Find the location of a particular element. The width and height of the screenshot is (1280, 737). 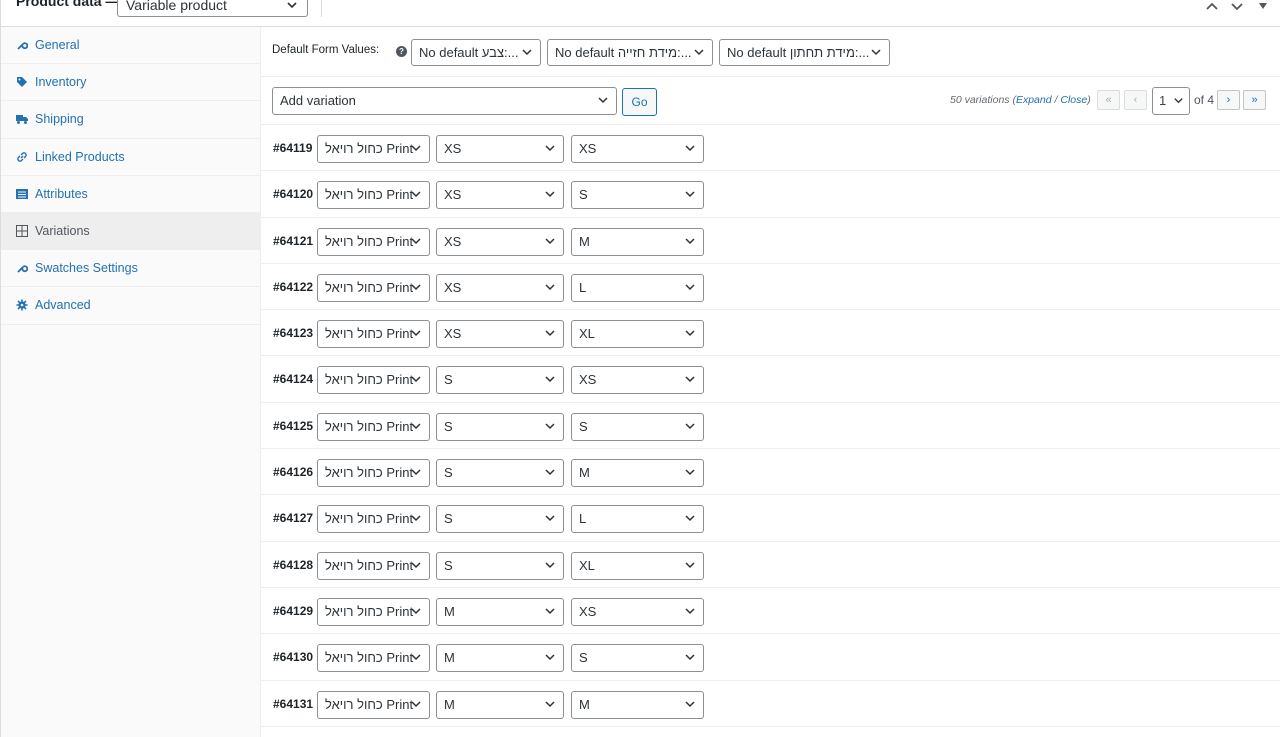

first-page-button: « is located at coordinates (1108, 100).